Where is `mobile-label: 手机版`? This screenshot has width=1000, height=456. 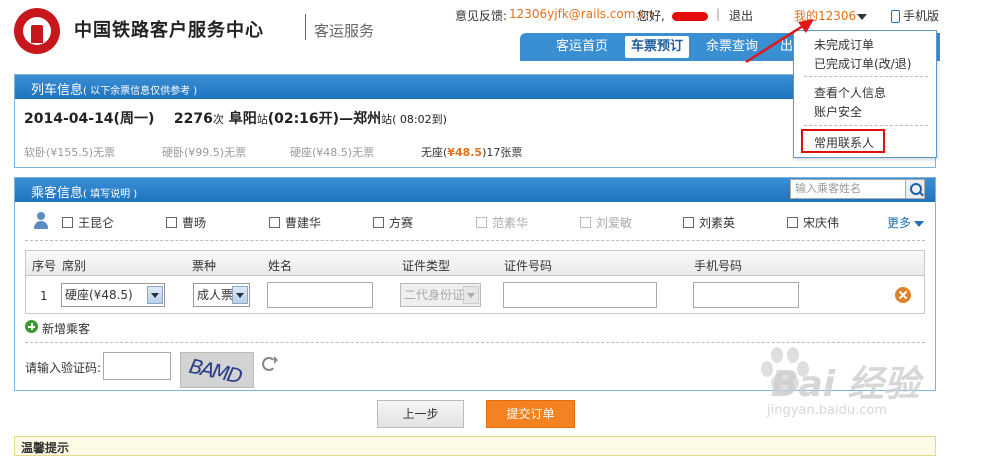 mobile-label: 手机版 is located at coordinates (921, 16).